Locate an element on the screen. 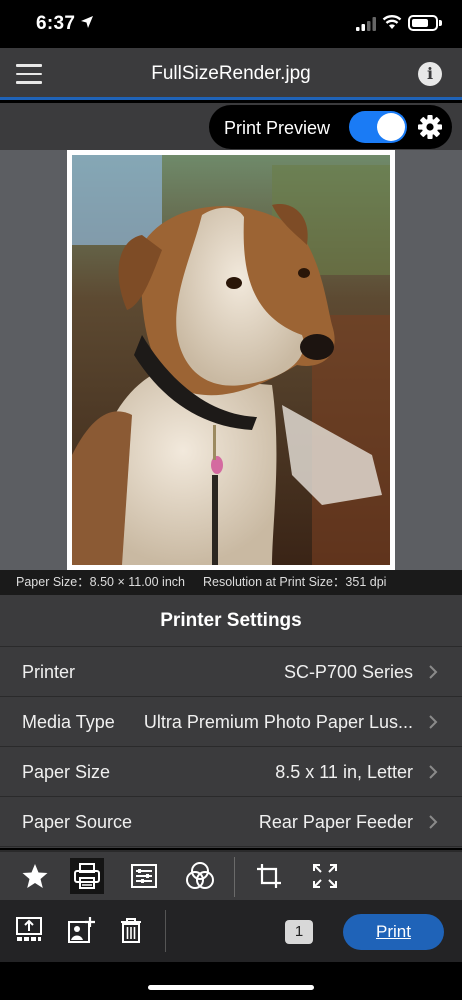 This screenshot has height=1000, width=462. gear-icon is located at coordinates (430, 127).